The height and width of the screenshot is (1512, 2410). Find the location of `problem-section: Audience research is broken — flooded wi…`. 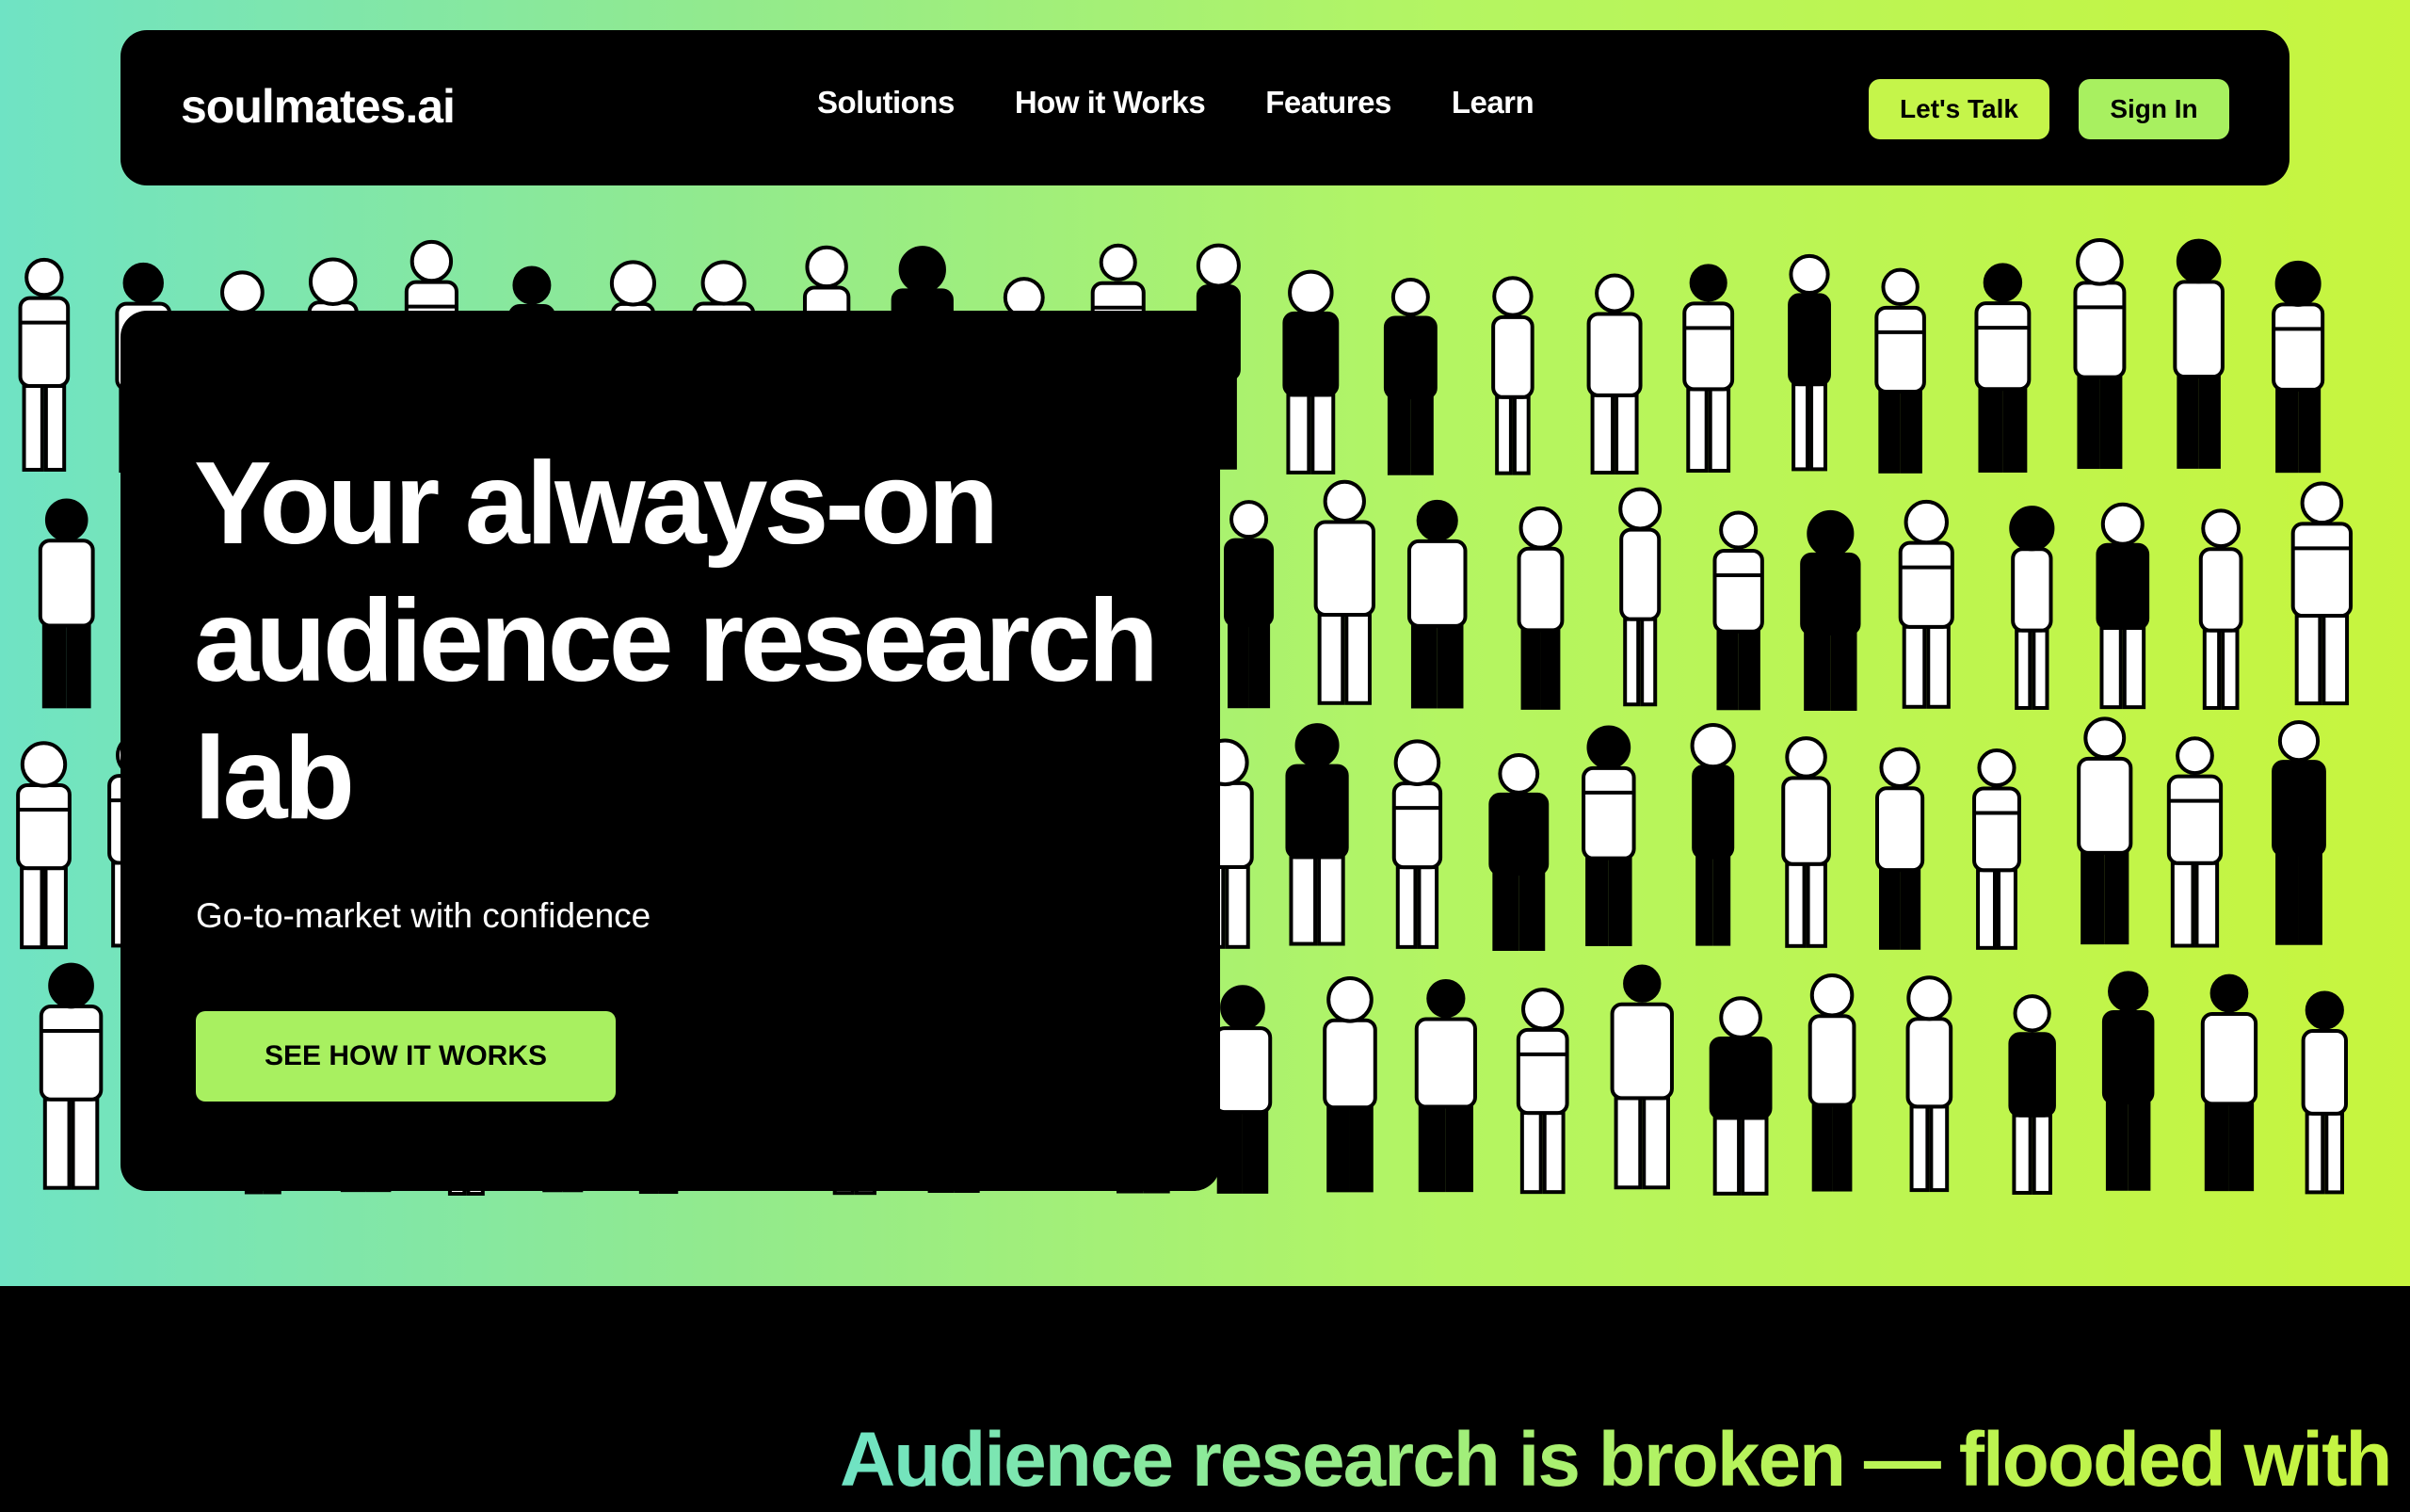

problem-section: Audience research is broken — flooded wi… is located at coordinates (1205, 1396).